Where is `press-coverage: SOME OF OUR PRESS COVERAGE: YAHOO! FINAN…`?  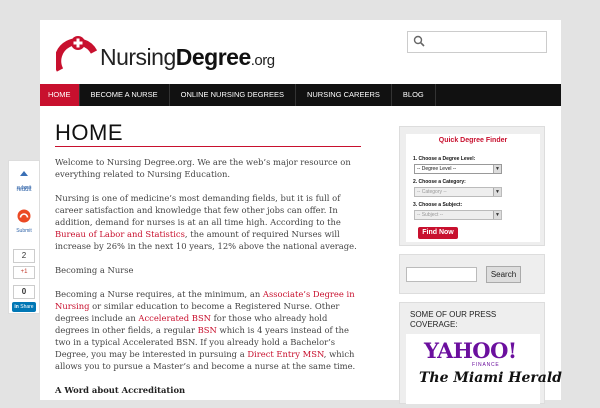
press-coverage: SOME OF OUR PRESS COVERAGE: YAHOO! FINAN… is located at coordinates (480, 353).